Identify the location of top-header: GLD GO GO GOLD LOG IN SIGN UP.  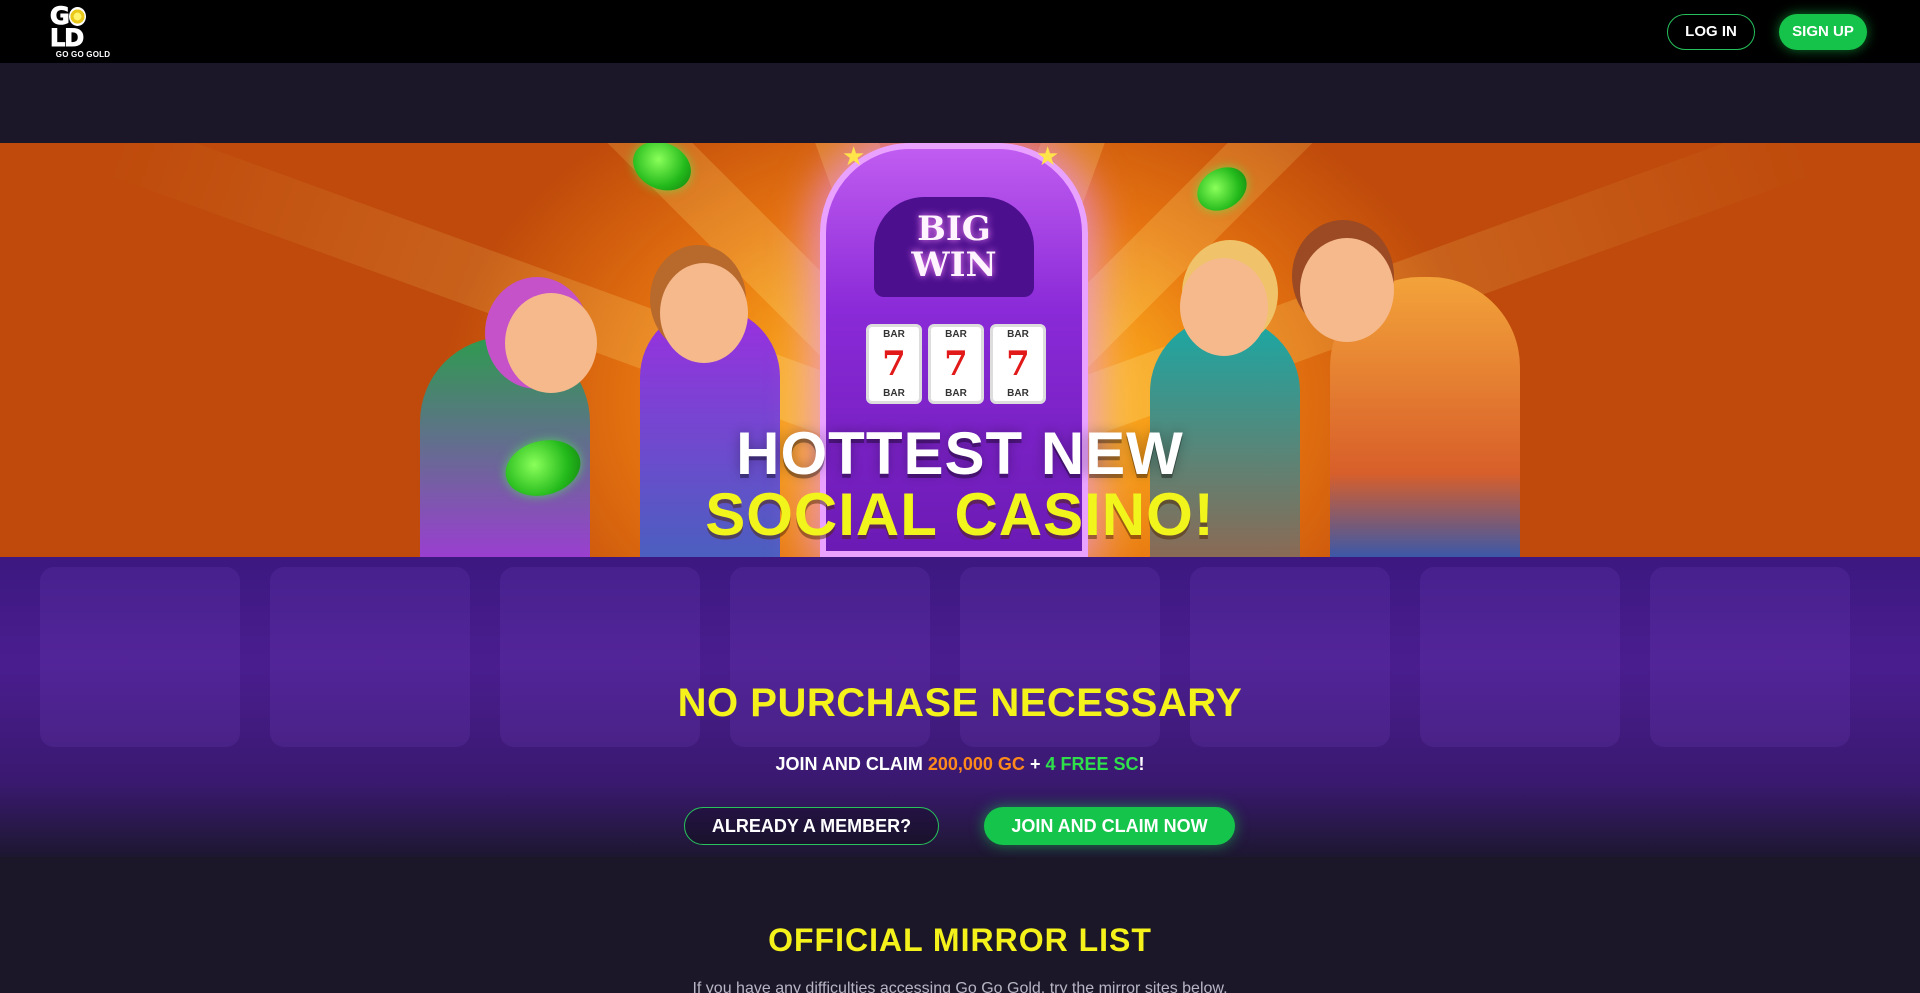
(960, 31).